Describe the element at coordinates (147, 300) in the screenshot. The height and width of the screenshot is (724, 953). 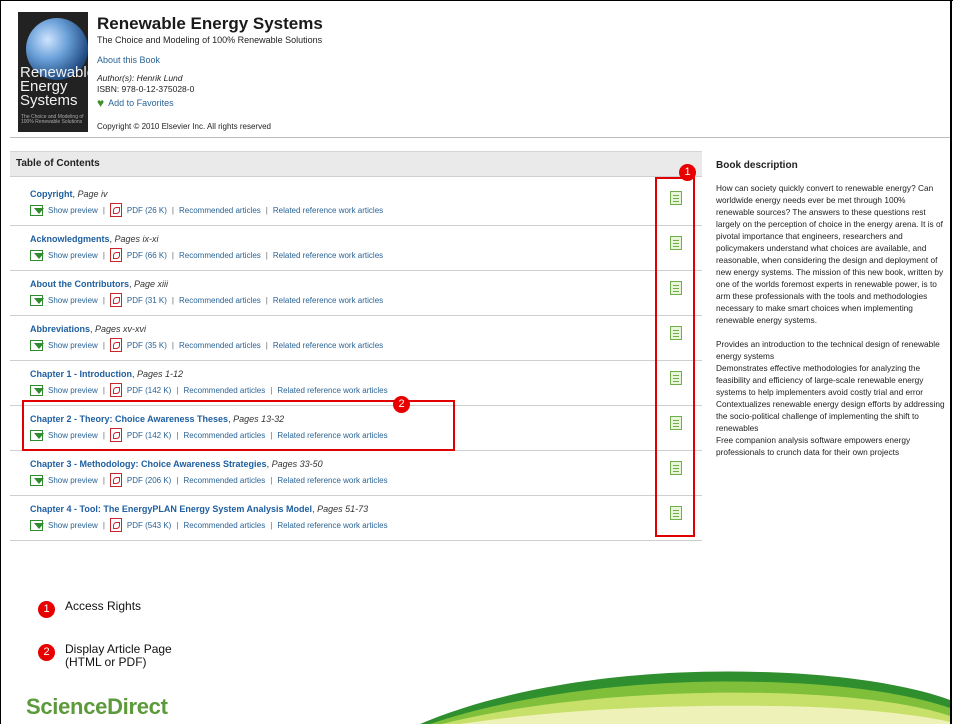
I see `pdf-link: PDF (31 K)` at that location.